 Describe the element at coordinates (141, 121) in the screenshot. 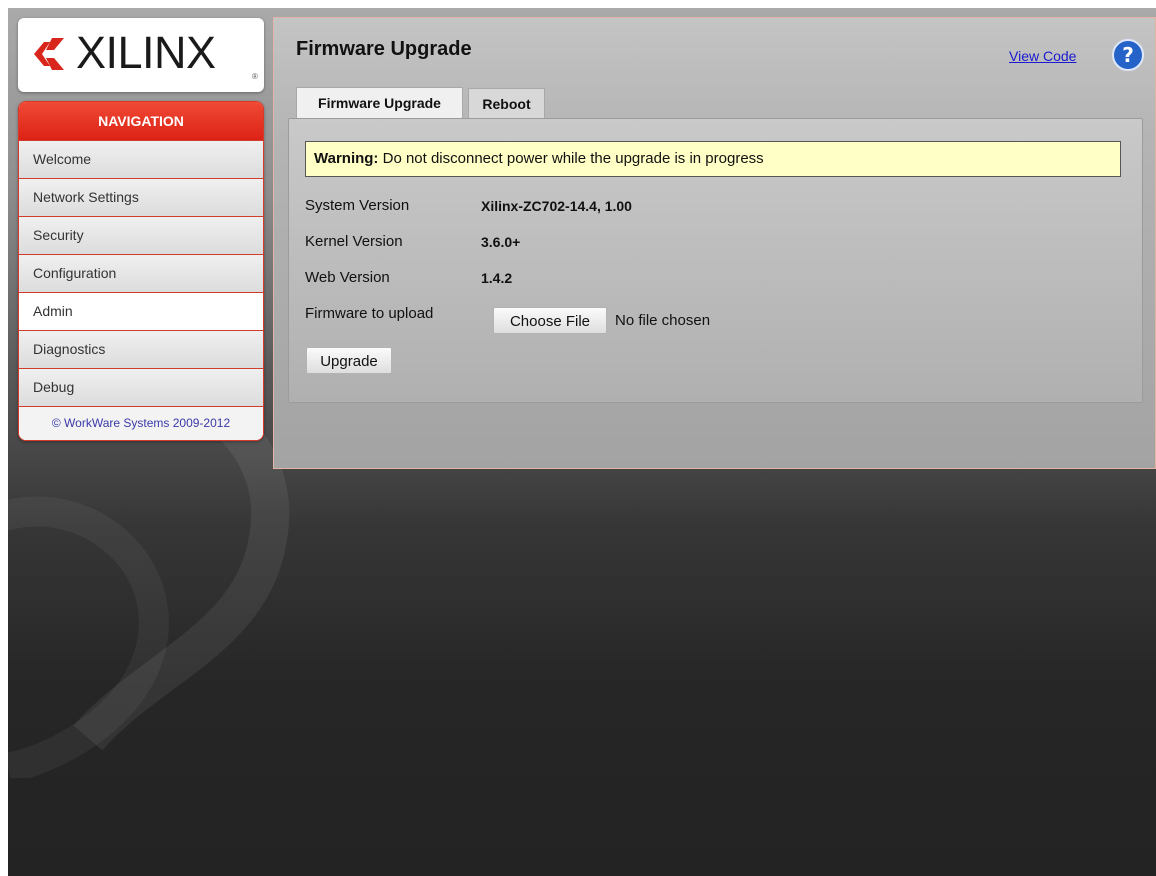

I see `navigation-header: NAVIGATION` at that location.